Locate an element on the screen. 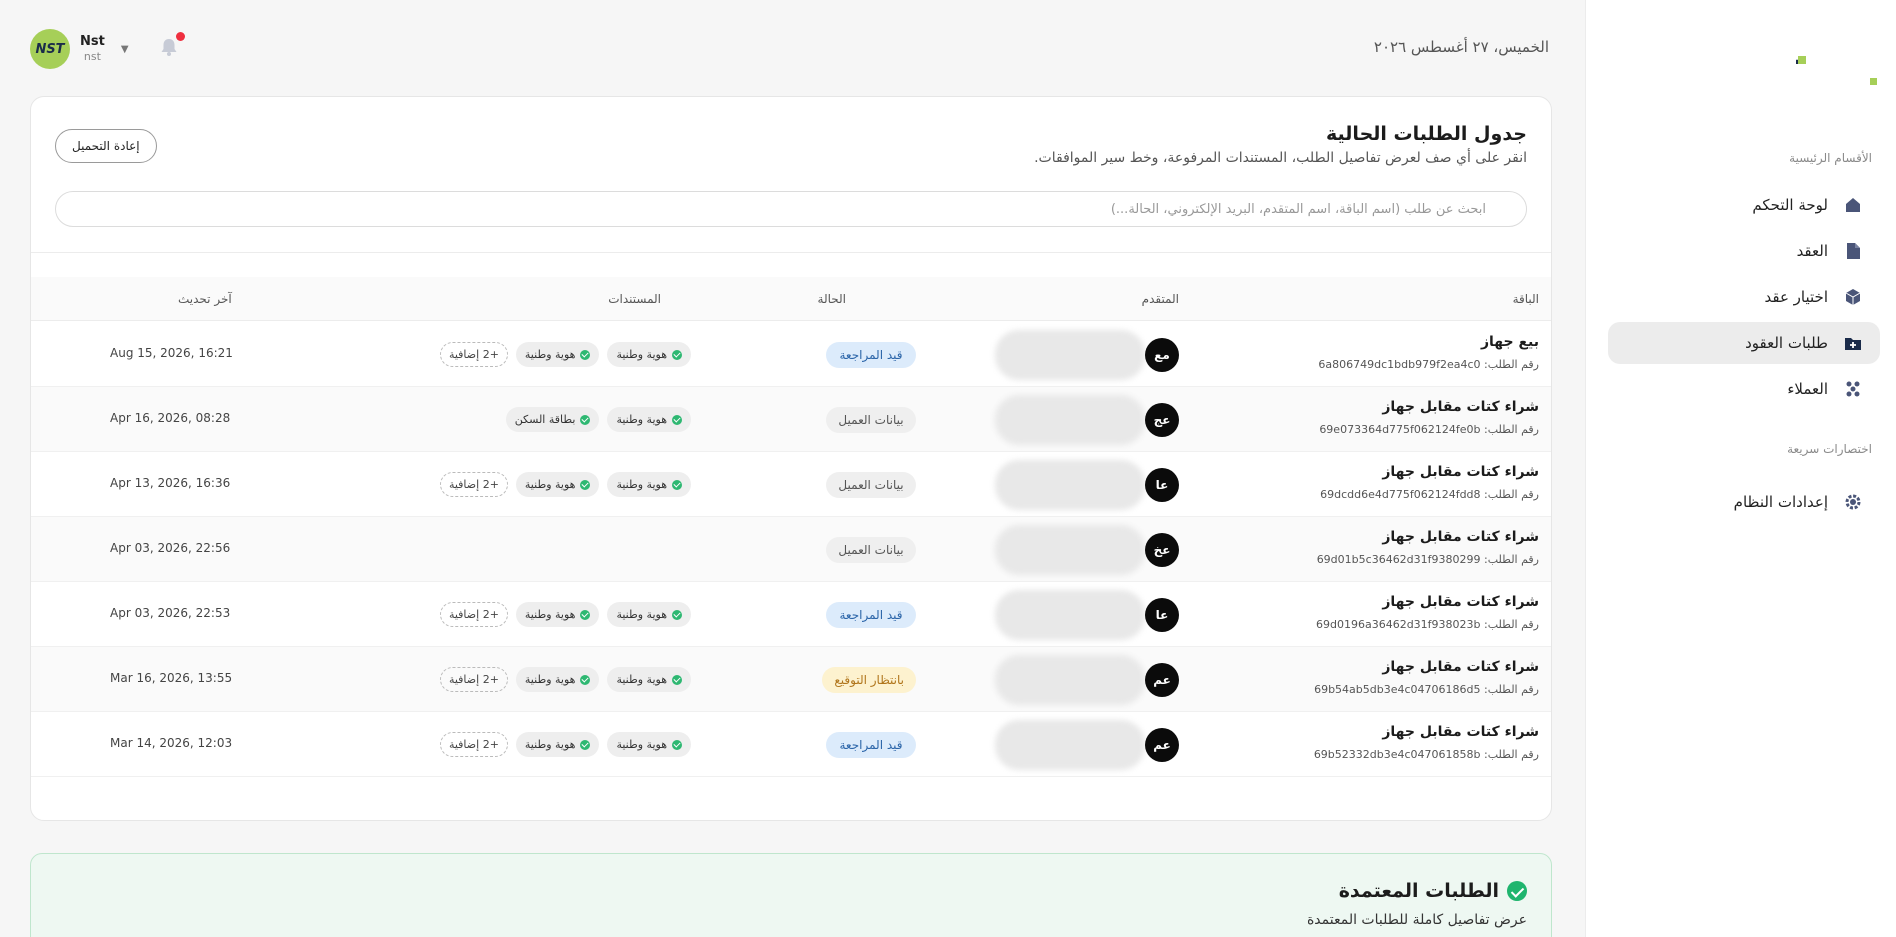 This screenshot has height=937, width=1896. col-updated: آخر تحديث is located at coordinates (205, 299).